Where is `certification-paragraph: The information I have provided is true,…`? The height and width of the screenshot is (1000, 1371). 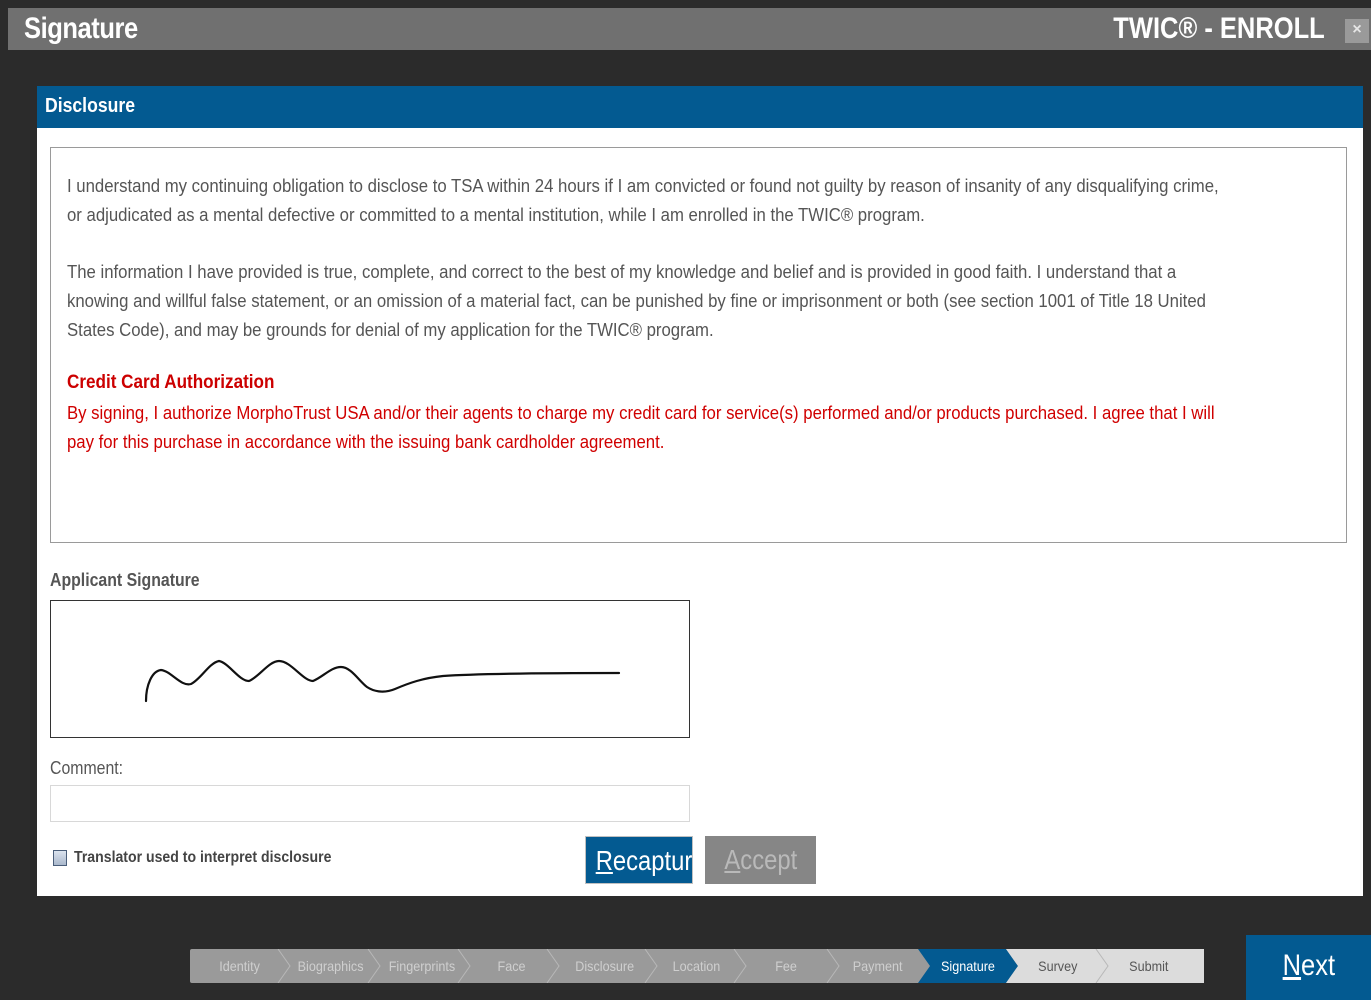 certification-paragraph: The information I have provided is true,… is located at coordinates (703, 301).